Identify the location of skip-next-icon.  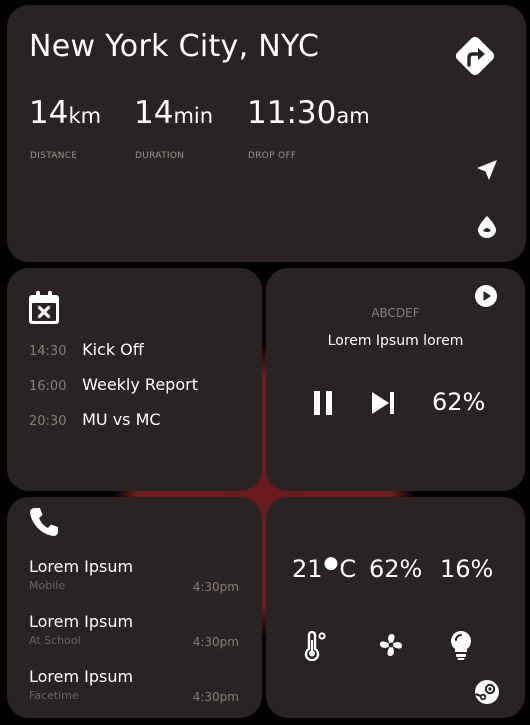
(383, 403).